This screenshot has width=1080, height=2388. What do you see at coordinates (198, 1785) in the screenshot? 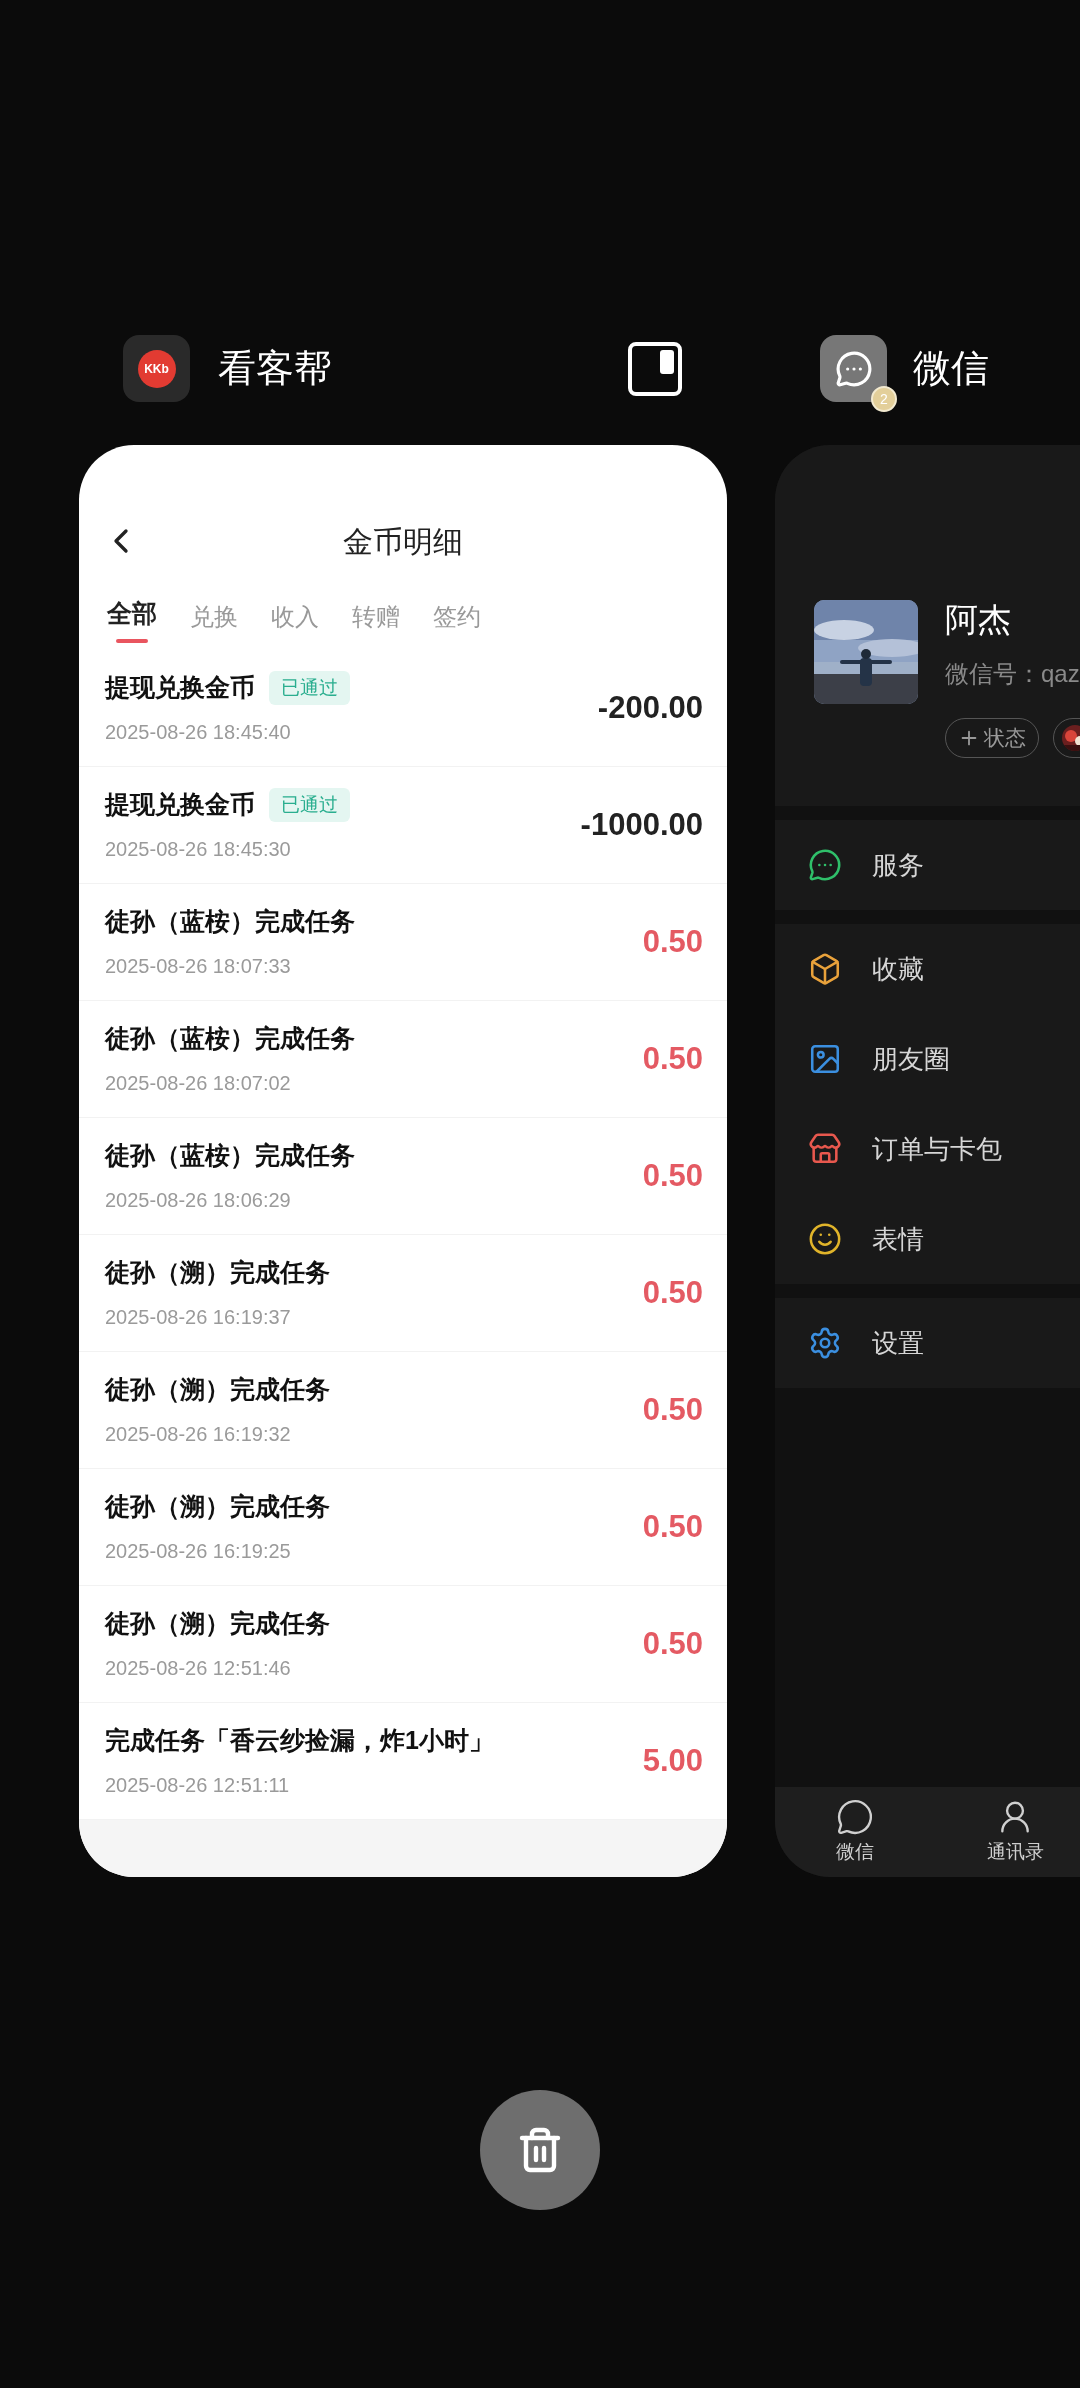
I see `record-time: 2025-08-26 12:51:11` at bounding box center [198, 1785].